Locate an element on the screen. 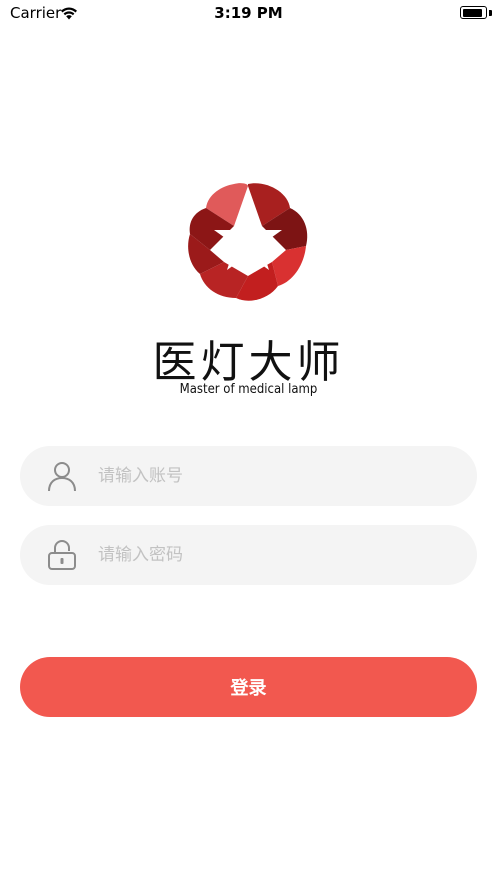 This screenshot has width=497, height=883. lock-icon is located at coordinates (62, 555).